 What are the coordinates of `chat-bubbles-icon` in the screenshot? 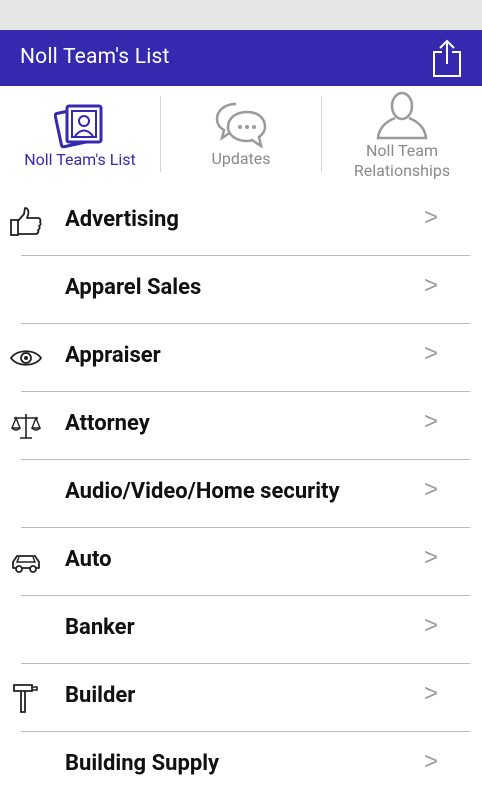 It's located at (241, 125).